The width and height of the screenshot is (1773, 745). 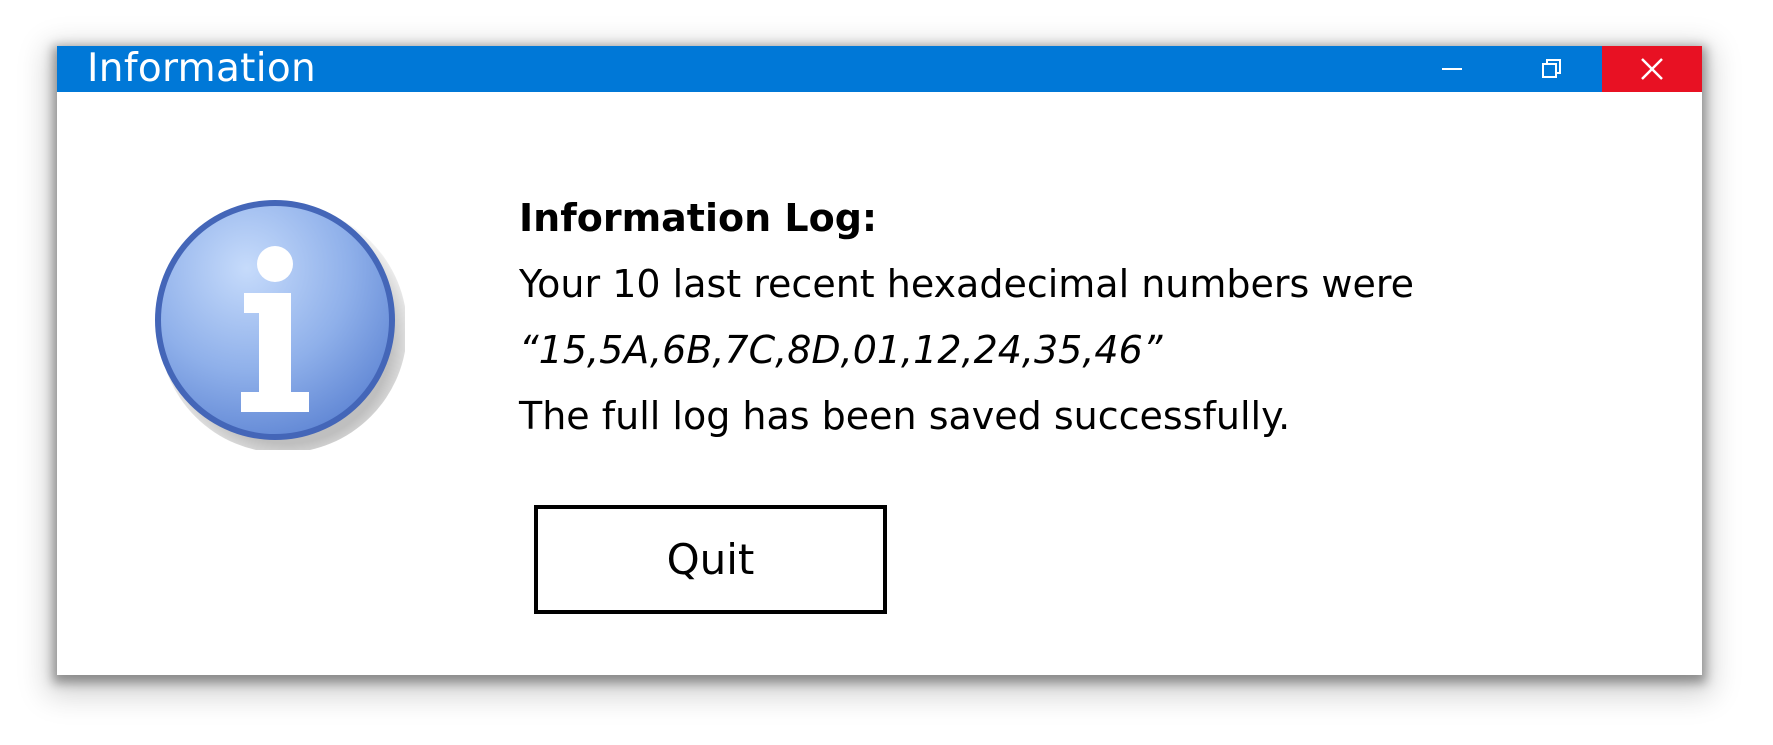 I want to click on minimize-button, so click(x=1452, y=69).